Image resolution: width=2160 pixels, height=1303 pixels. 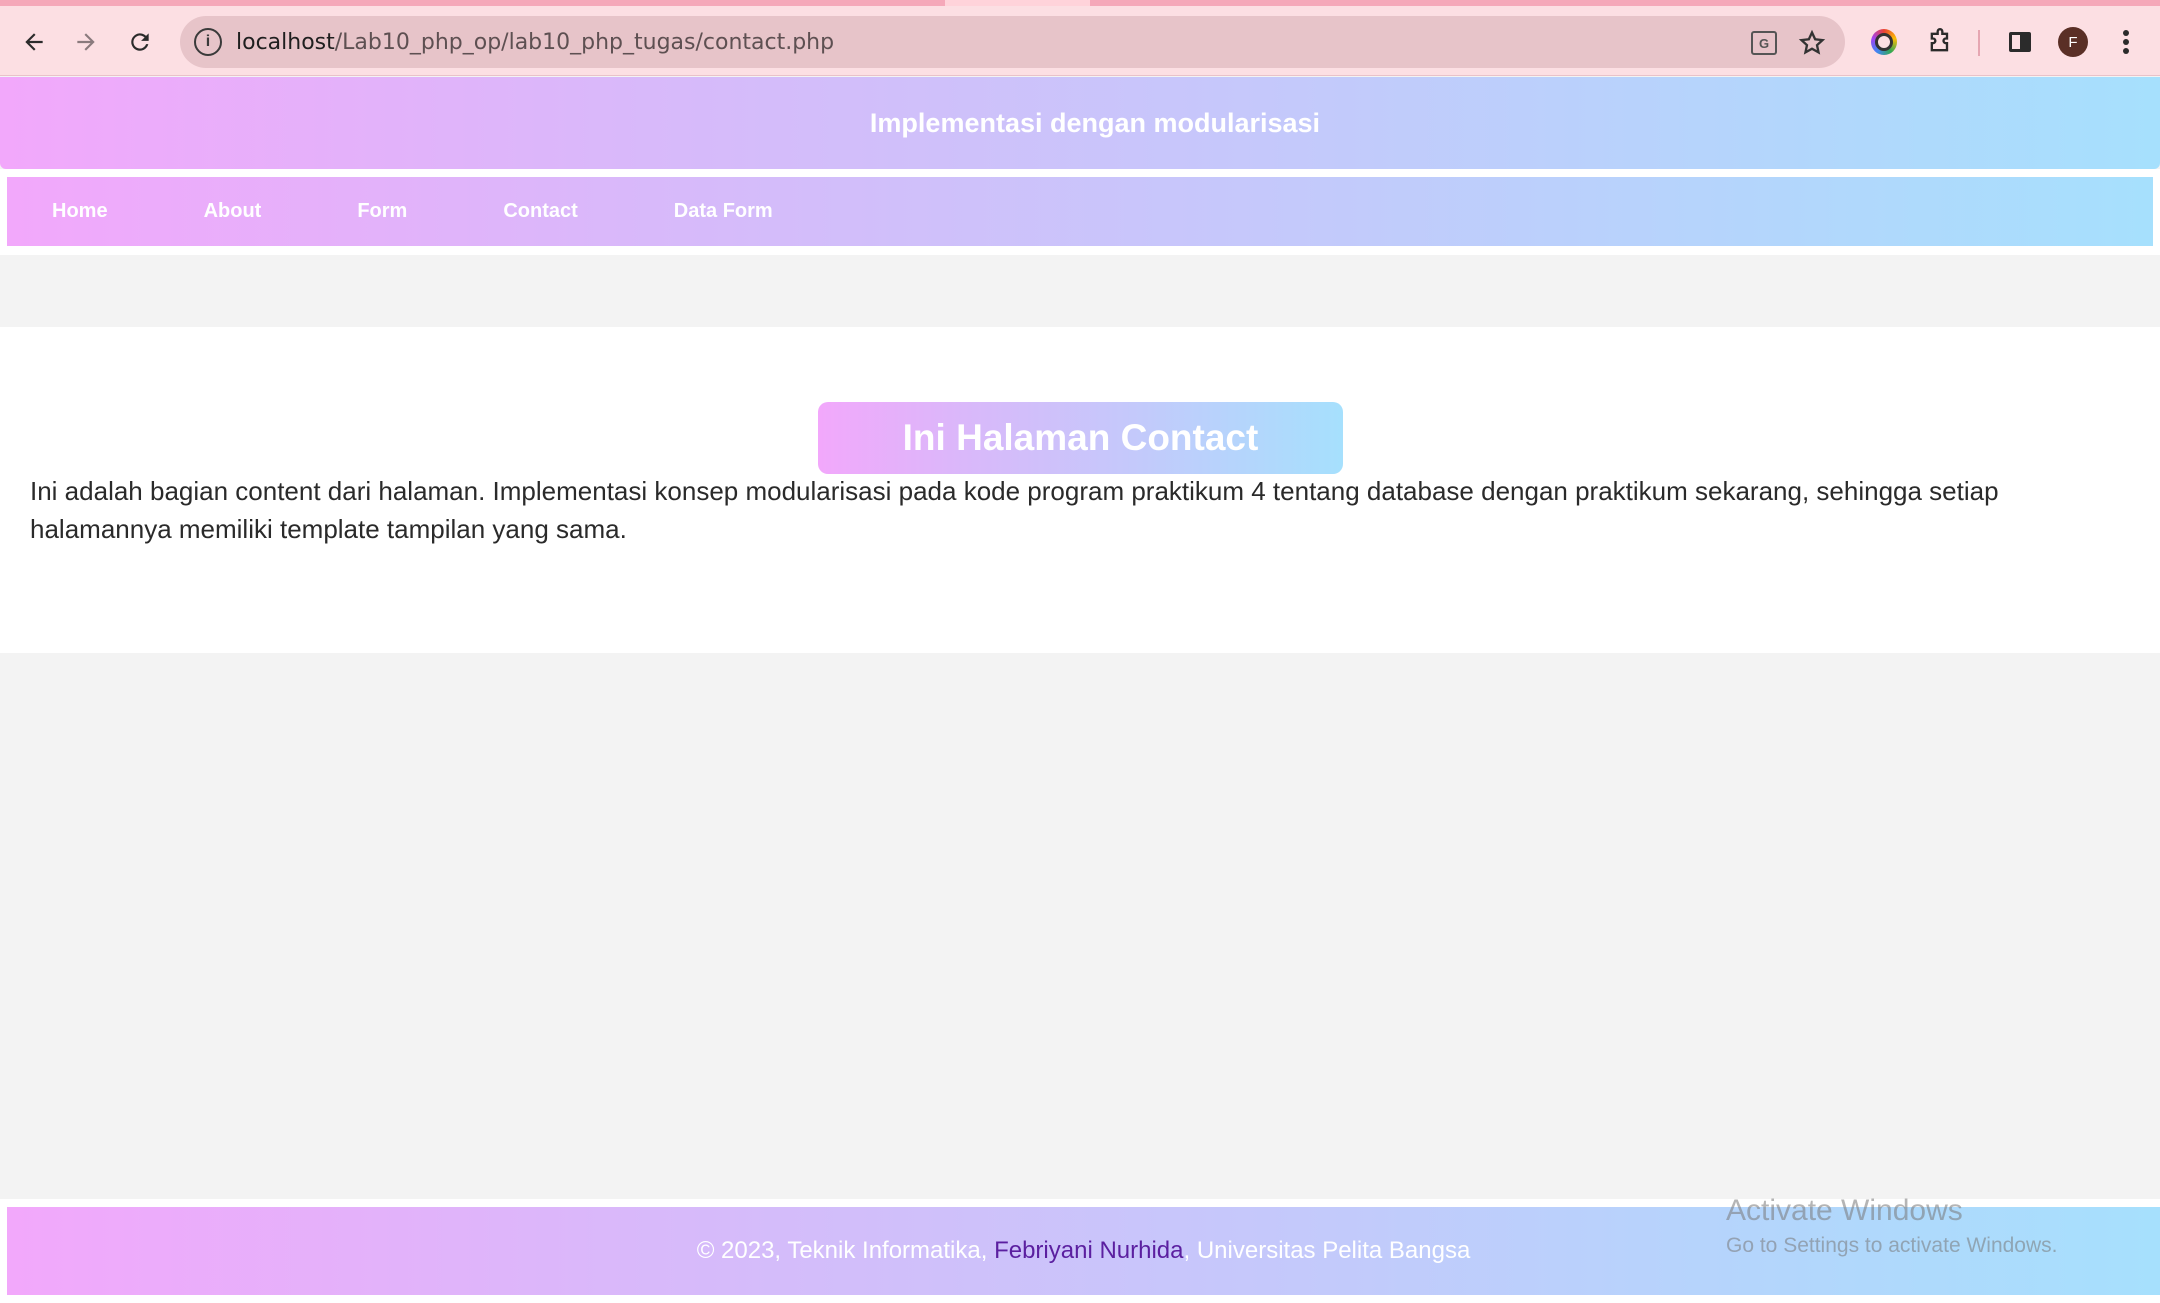 I want to click on watermark-subtitle: Go to Settings to activate Windows., so click(x=1892, y=1245).